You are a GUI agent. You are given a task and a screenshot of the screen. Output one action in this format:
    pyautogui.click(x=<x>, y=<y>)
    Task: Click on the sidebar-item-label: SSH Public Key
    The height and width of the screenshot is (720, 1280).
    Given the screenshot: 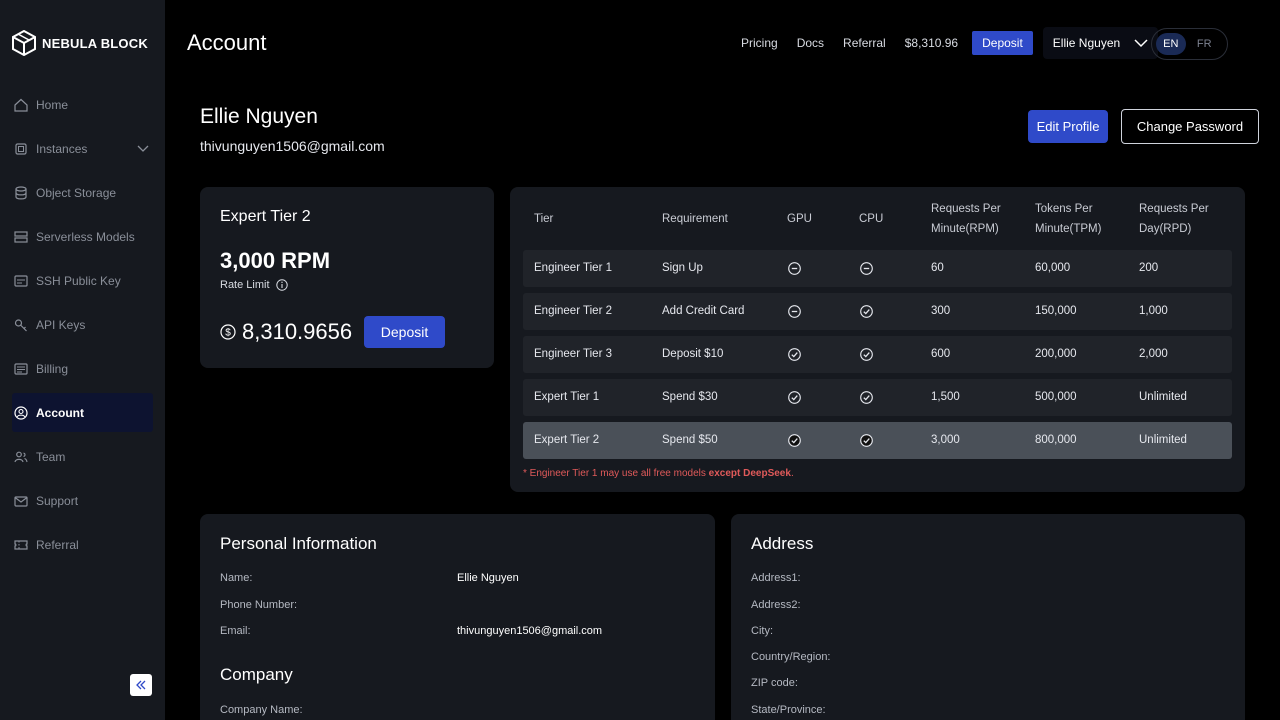 What is the action you would take?
    pyautogui.click(x=78, y=280)
    